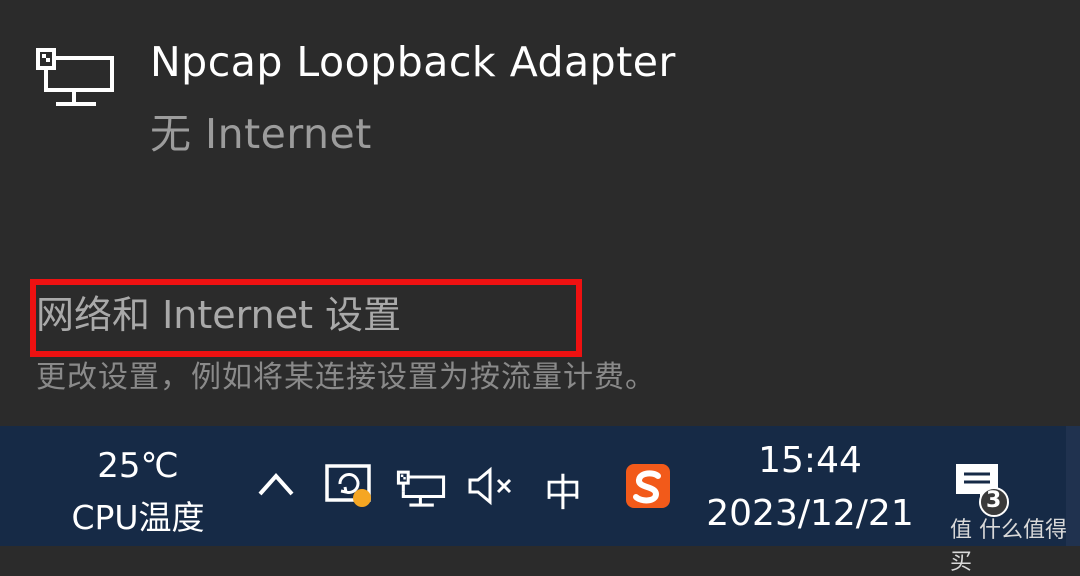 This screenshot has height=576, width=1080. I want to click on windows-security-icon, so click(350, 486).